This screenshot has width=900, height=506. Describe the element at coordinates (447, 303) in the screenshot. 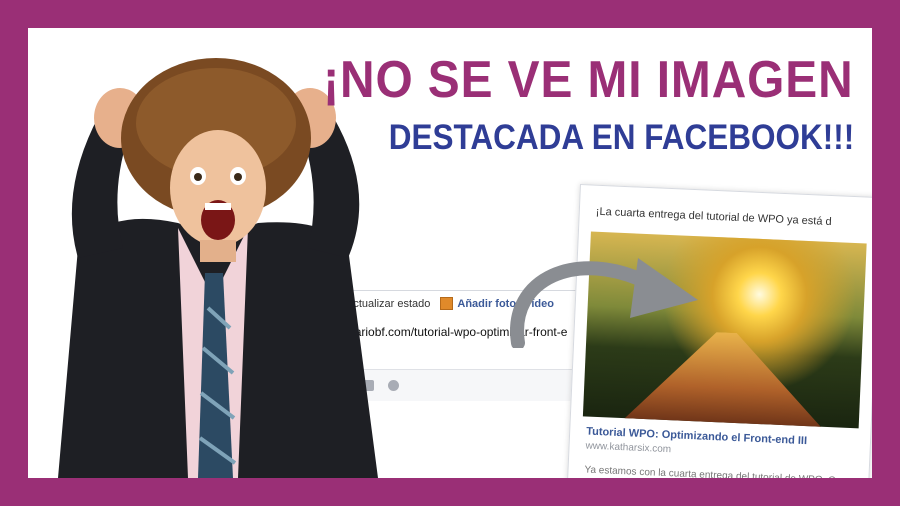

I see `photo-icon` at that location.